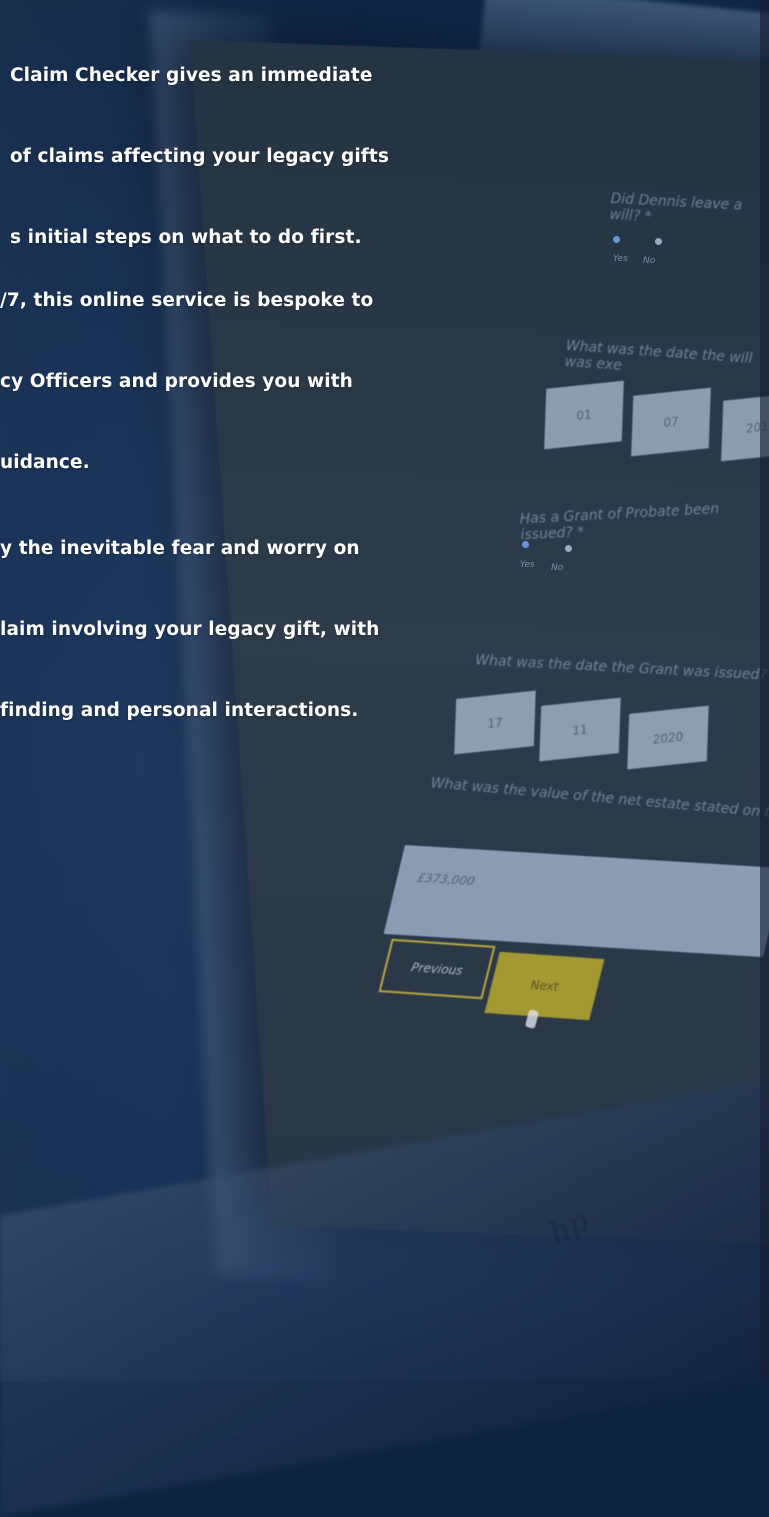 Image resolution: width=769 pixels, height=1517 pixels. What do you see at coordinates (658, 241) in the screenshot?
I see `radio-no-will` at bounding box center [658, 241].